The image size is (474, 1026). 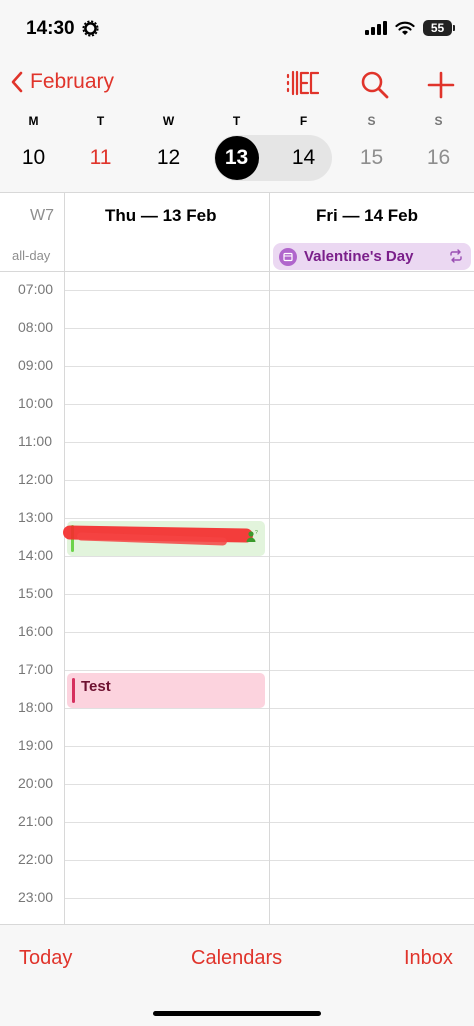 What do you see at coordinates (303, 121) in the screenshot?
I see `day-letter: F` at bounding box center [303, 121].